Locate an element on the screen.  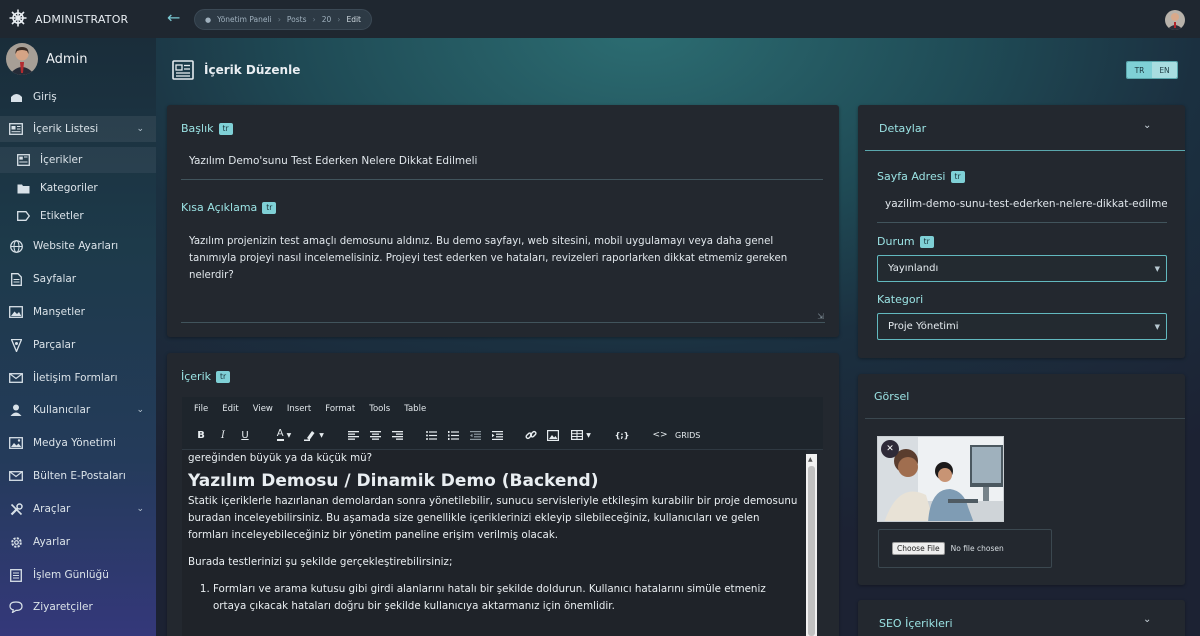
folder-icon is located at coordinates (23, 188).